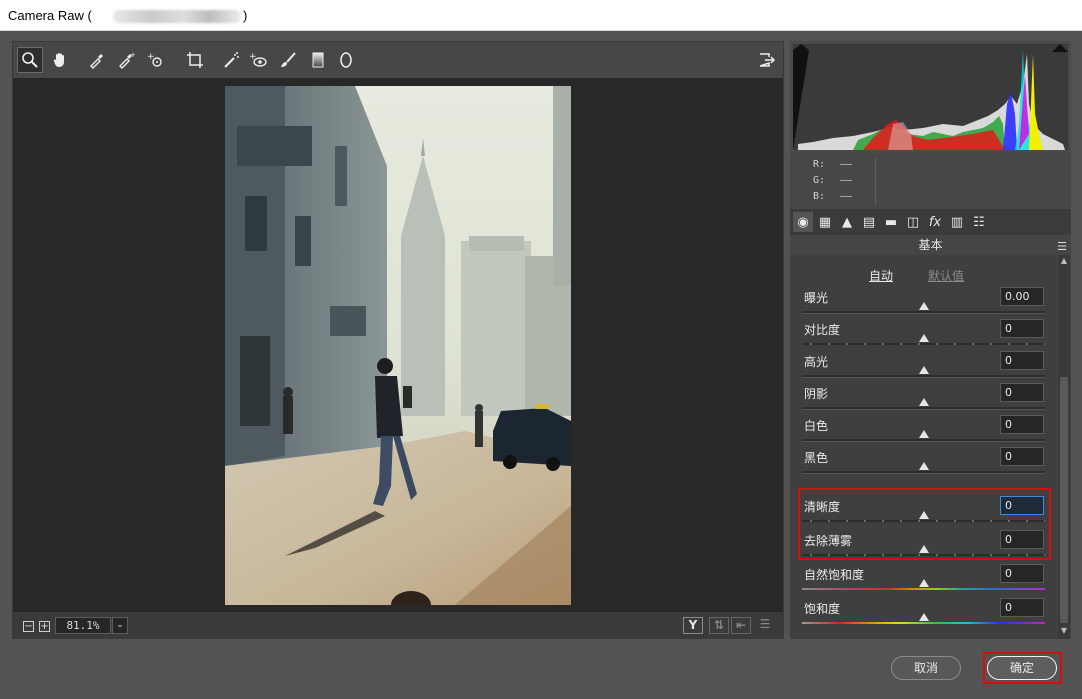 This screenshot has height=699, width=1082. What do you see at coordinates (177, 16) in the screenshot?
I see `blurred-filename` at bounding box center [177, 16].